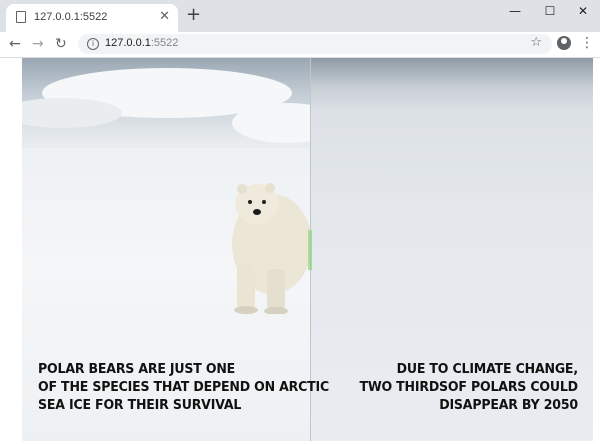 The width and height of the screenshot is (600, 444). I want to click on polar-bear-image, so click(271, 248).